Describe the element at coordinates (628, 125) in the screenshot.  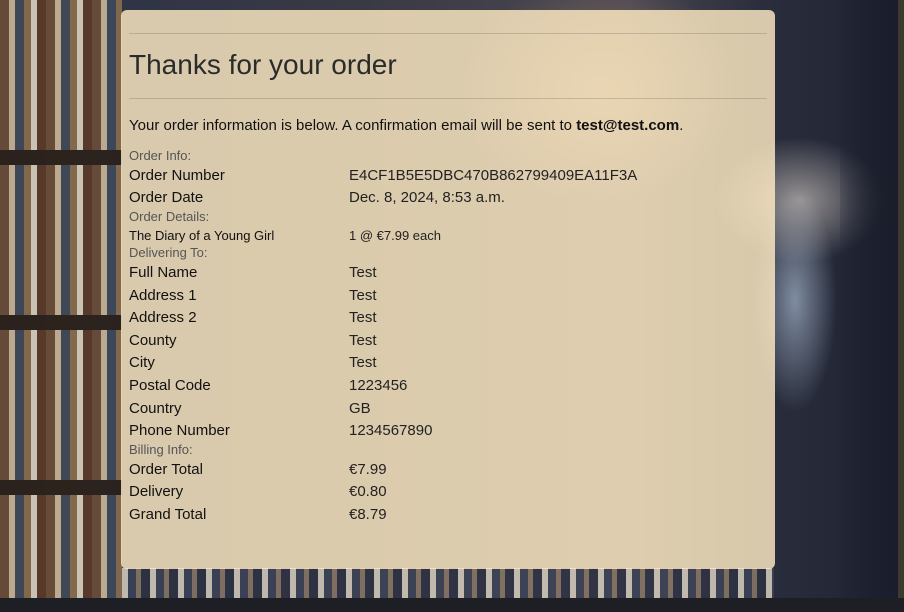
I see `confirmation-email: test@test.com` at that location.